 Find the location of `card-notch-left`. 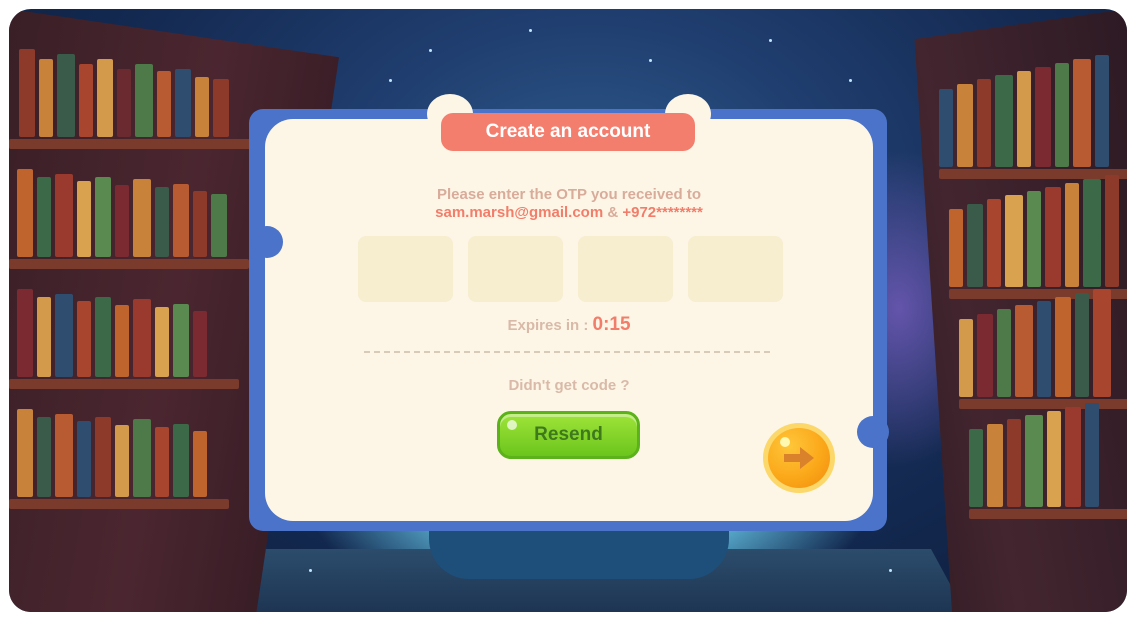

card-notch-left is located at coordinates (267, 242).